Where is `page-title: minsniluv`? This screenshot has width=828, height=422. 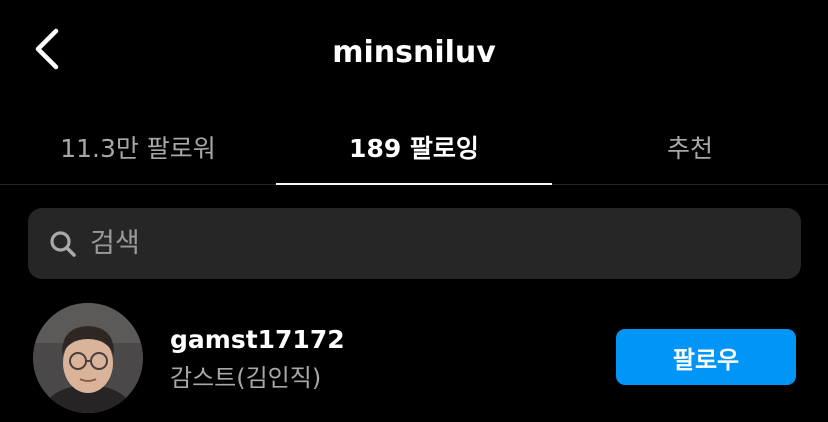 page-title: minsniluv is located at coordinates (414, 52).